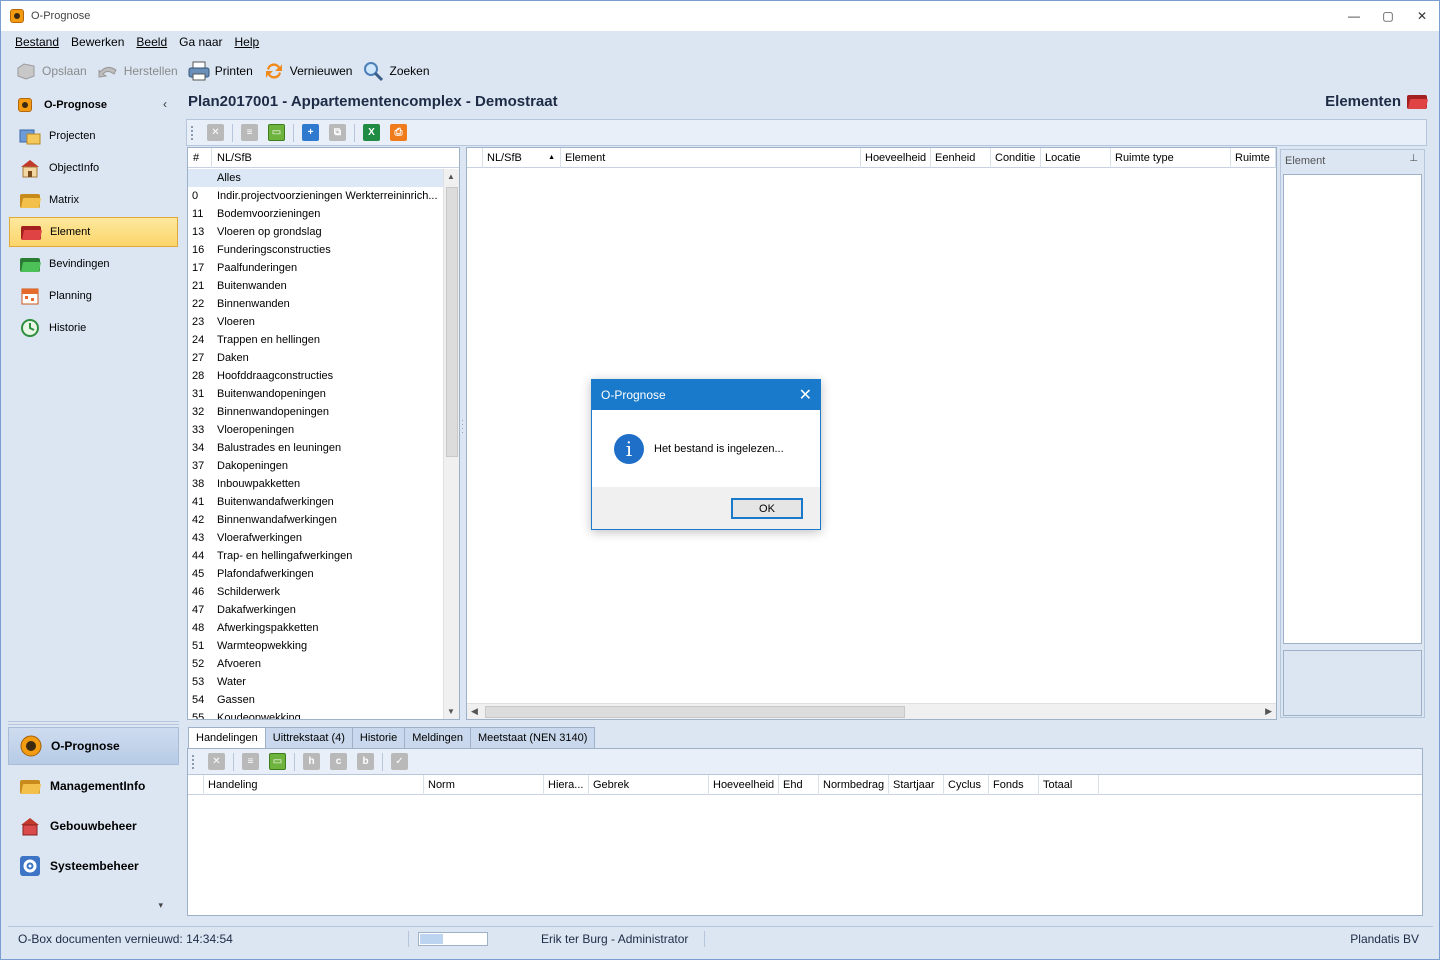 Image resolution: width=1440 pixels, height=960 pixels. Describe the element at coordinates (310, 132) in the screenshot. I see `add-icon: +` at that location.